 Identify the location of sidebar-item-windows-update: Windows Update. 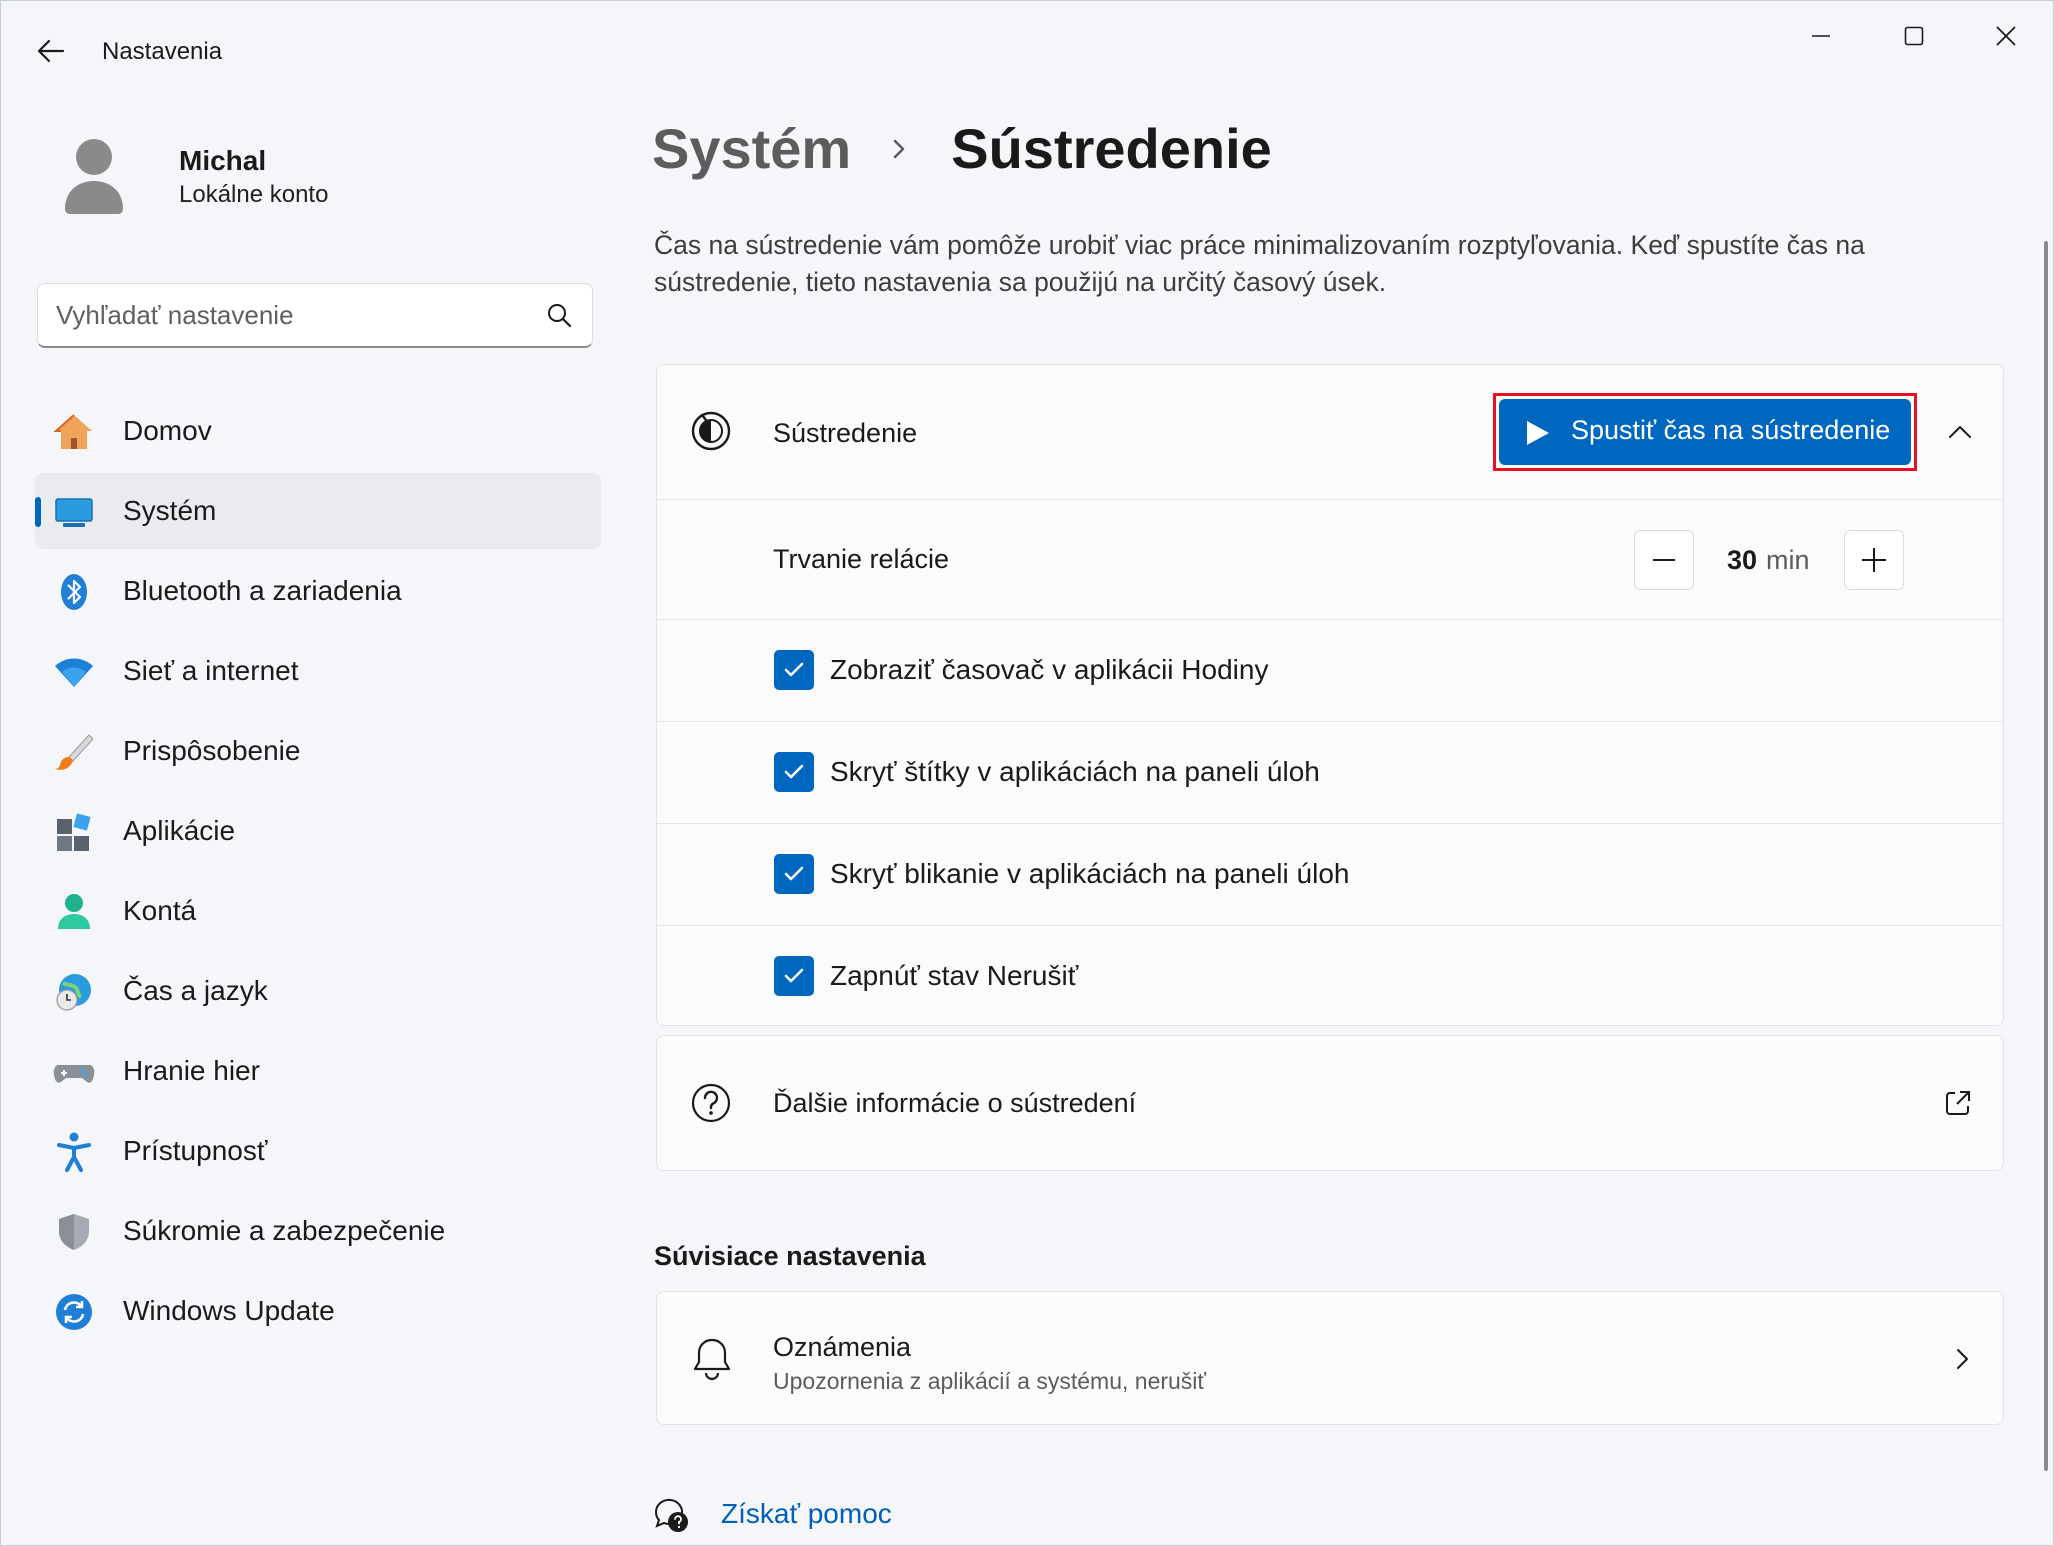
(318, 1311).